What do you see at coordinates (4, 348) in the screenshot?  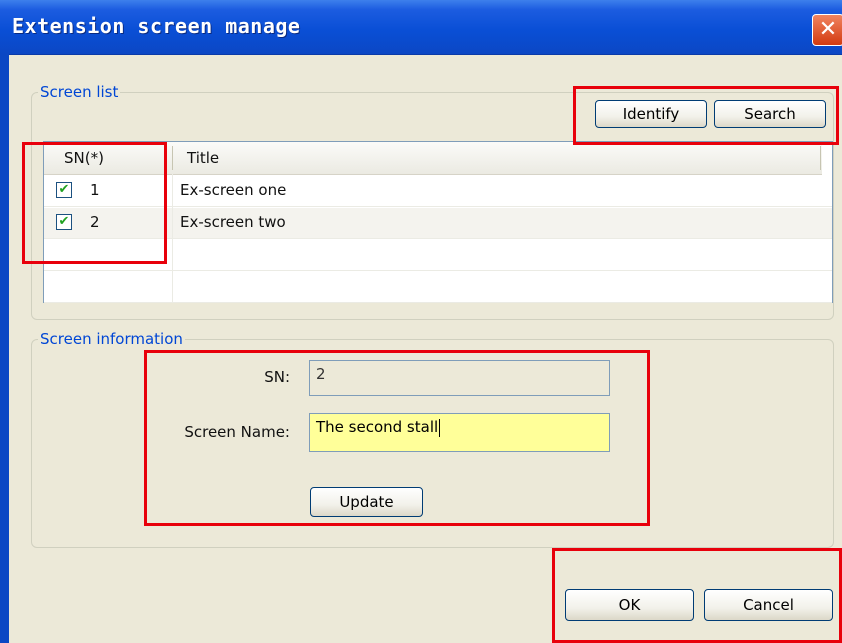 I see `window-frame` at bounding box center [4, 348].